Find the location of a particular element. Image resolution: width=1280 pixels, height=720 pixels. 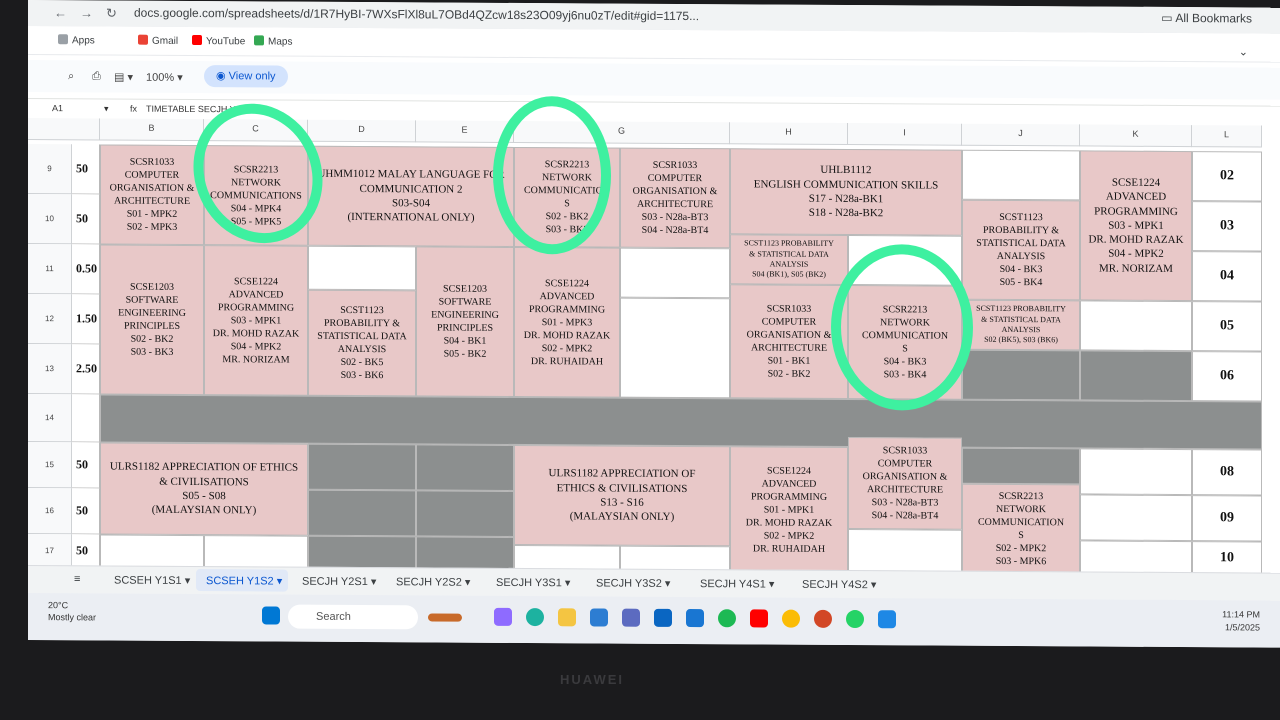

store-icon is located at coordinates (599, 617).